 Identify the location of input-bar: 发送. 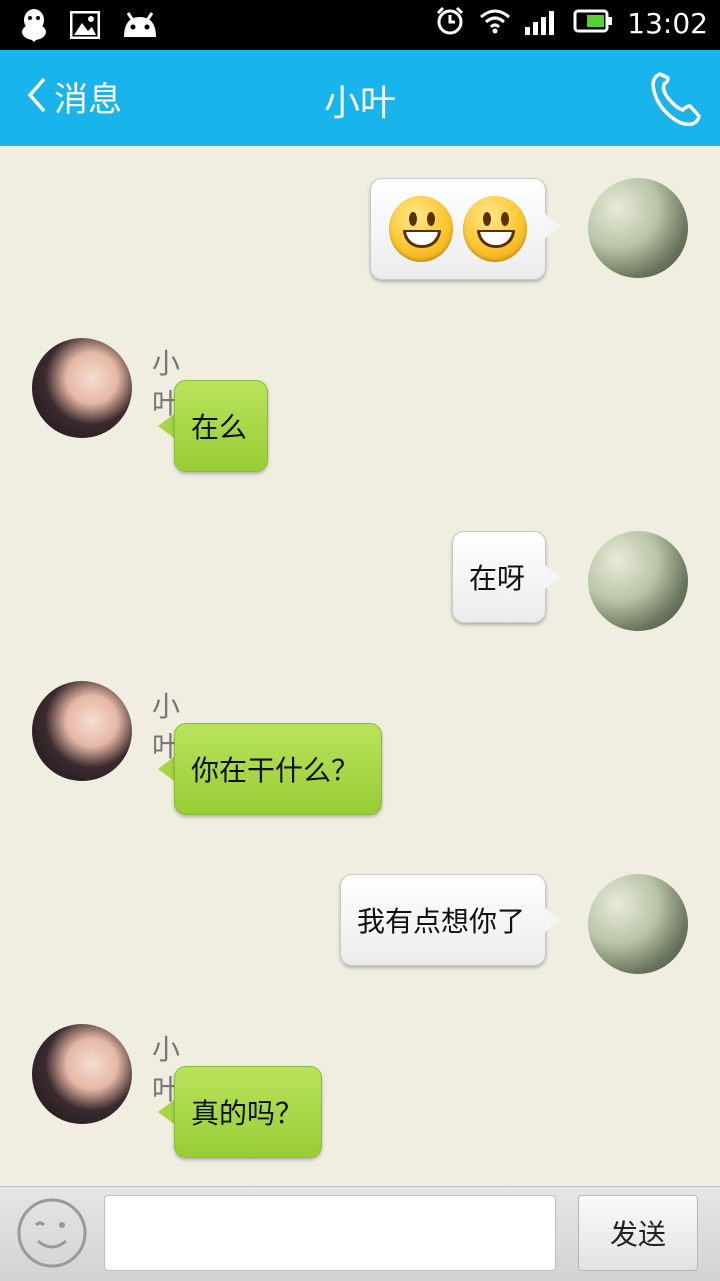
(360, 1233).